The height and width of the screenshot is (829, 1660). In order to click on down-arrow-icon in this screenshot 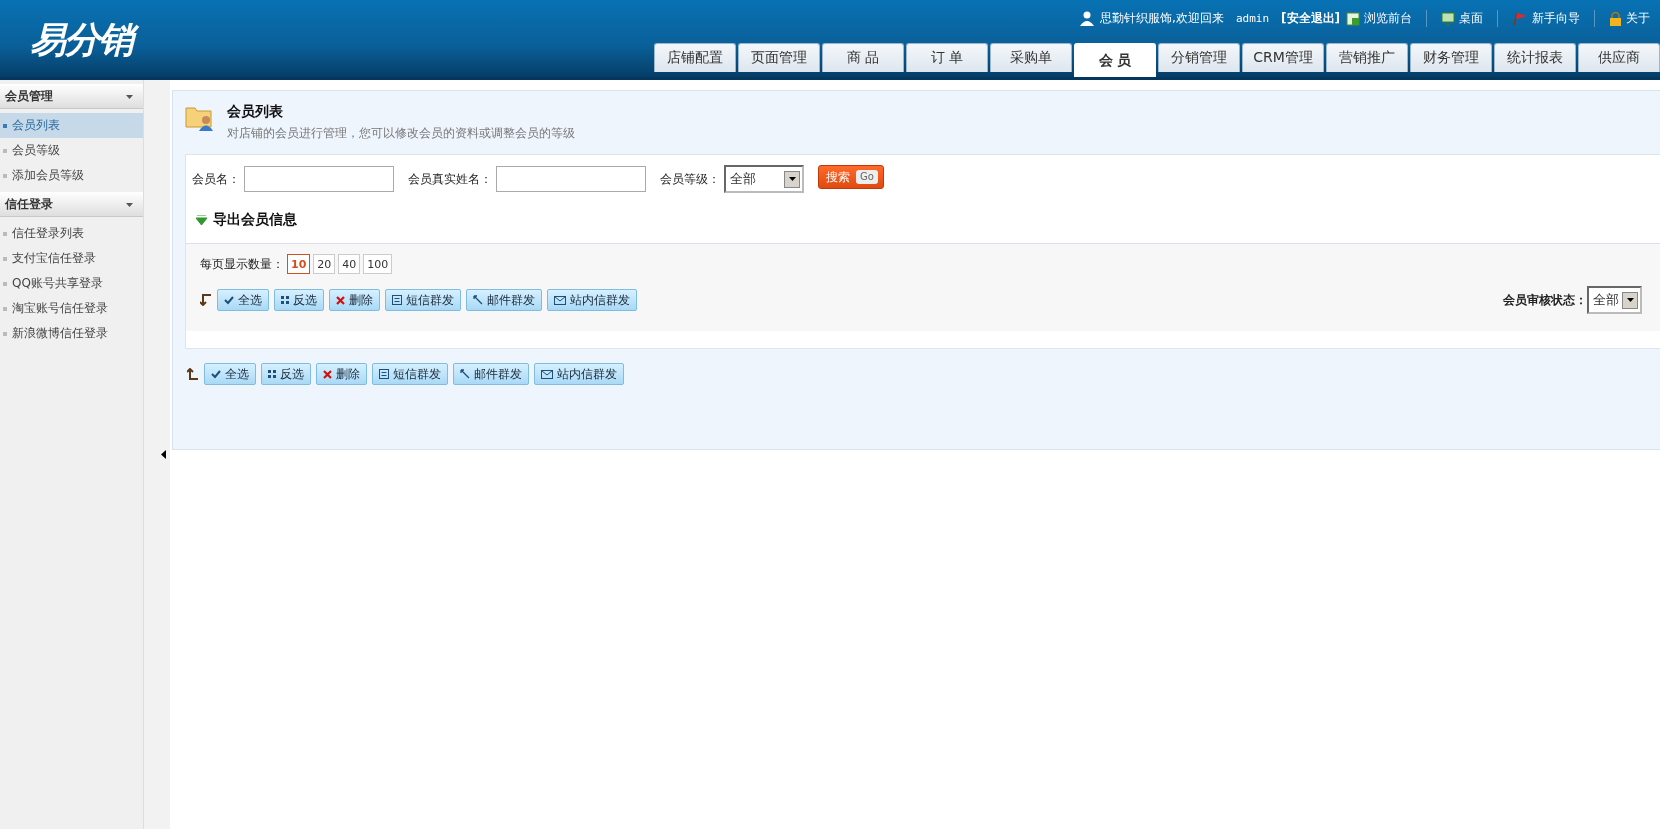, I will do `click(206, 300)`.